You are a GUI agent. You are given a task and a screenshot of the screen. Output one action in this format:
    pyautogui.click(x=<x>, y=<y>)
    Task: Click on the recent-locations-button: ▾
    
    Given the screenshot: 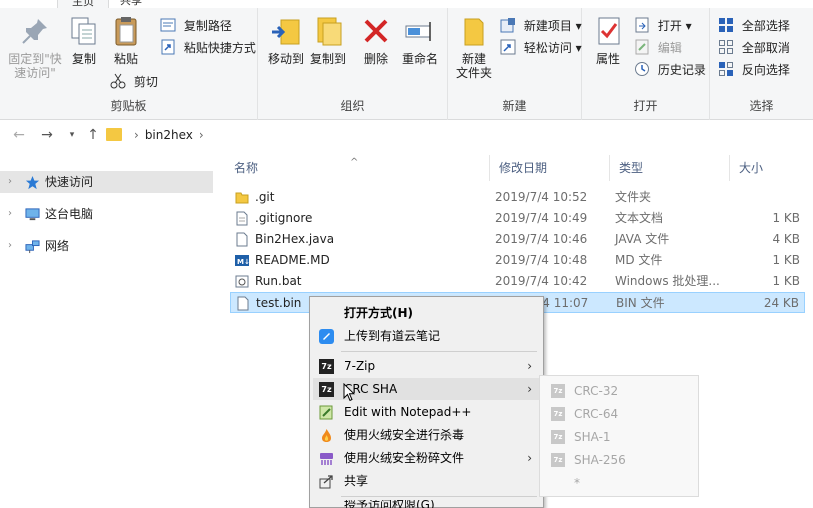 What is the action you would take?
    pyautogui.click(x=72, y=135)
    